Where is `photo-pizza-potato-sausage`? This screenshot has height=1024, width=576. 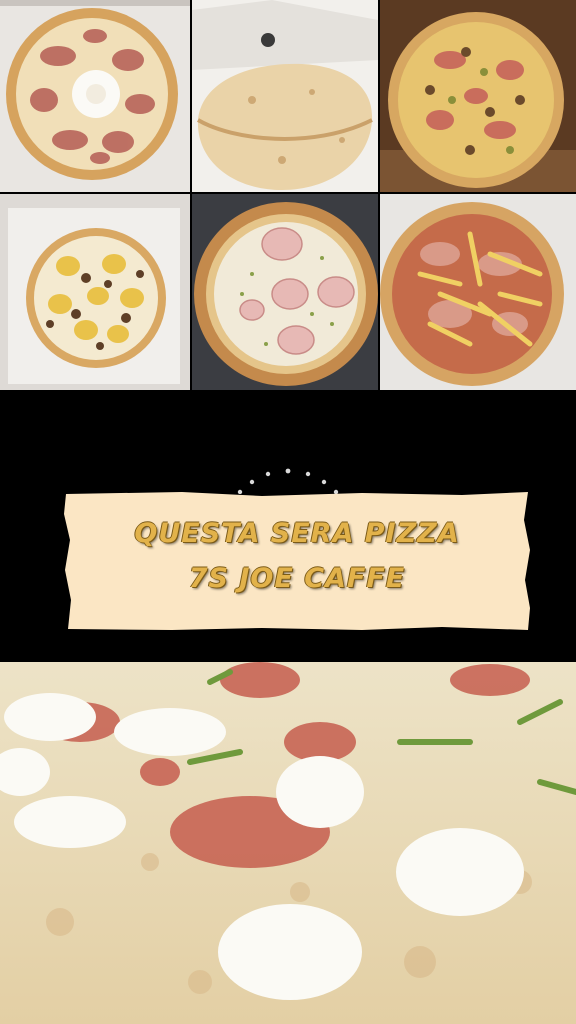 photo-pizza-potato-sausage is located at coordinates (95, 292).